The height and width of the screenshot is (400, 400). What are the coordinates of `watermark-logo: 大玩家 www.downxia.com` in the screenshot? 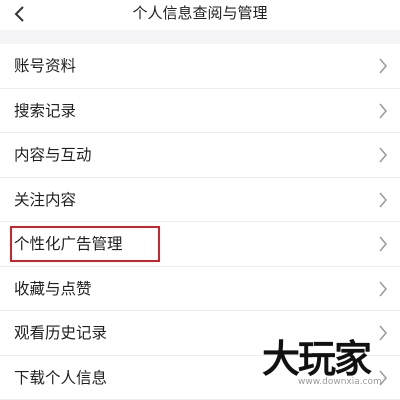 It's located at (329, 361).